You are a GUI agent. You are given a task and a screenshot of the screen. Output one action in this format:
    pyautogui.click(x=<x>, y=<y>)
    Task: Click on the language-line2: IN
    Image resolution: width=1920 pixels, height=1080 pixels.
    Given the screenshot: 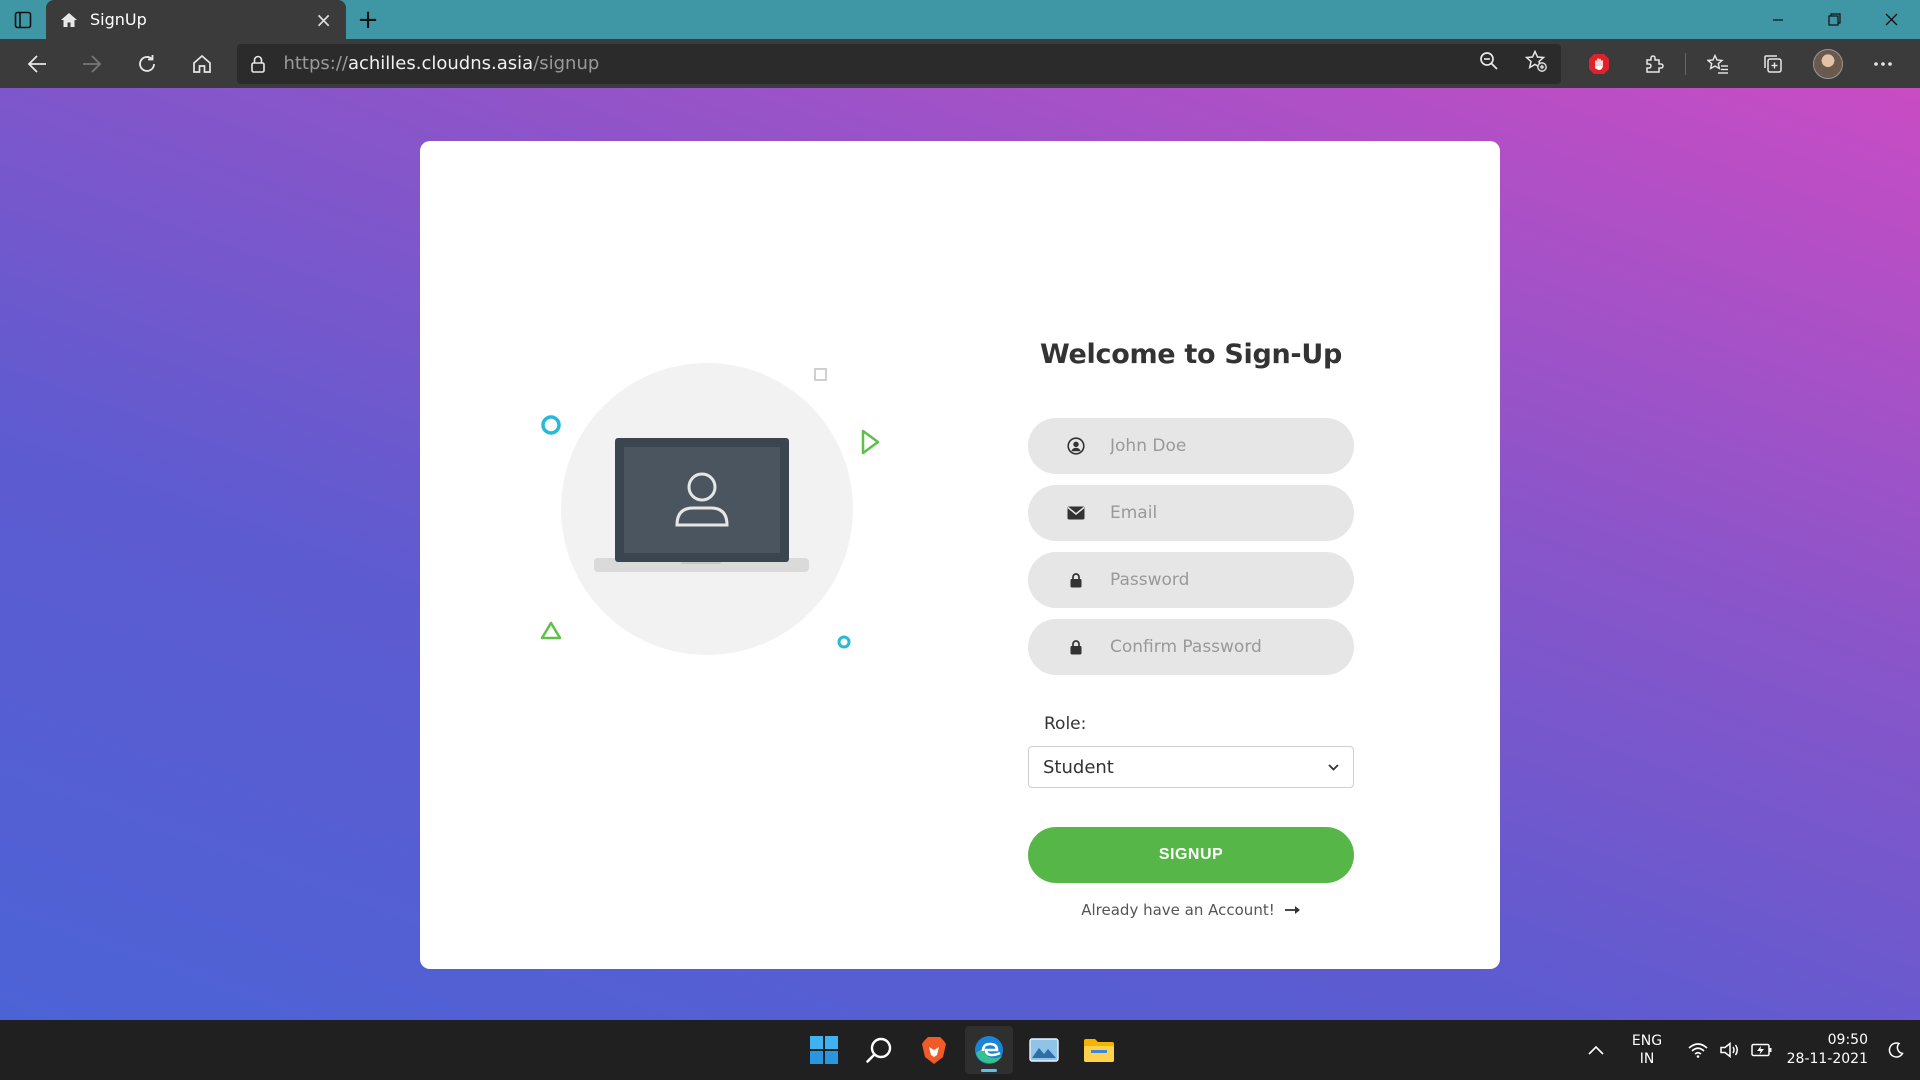 What is the action you would take?
    pyautogui.click(x=1647, y=1059)
    